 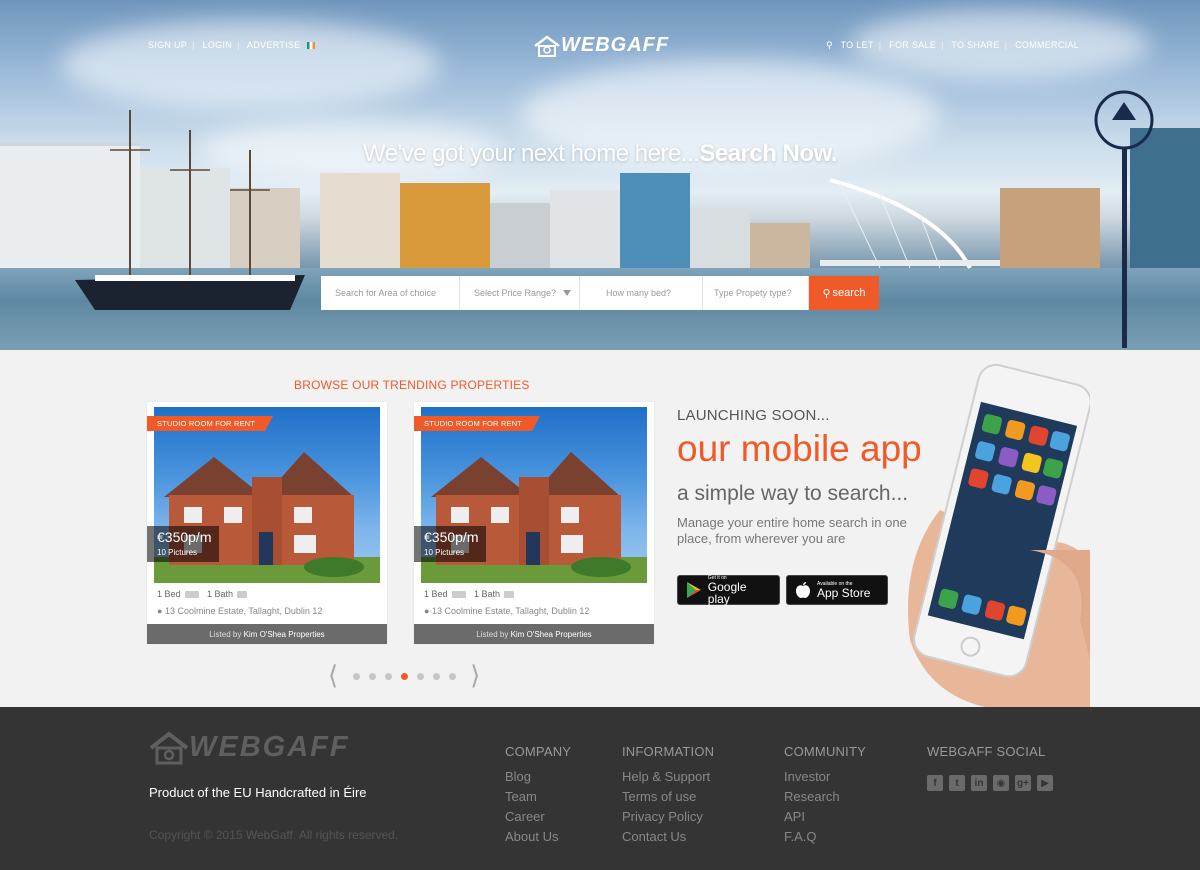 What do you see at coordinates (912, 45) in the screenshot?
I see `for-sale-link: FOR SALE` at bounding box center [912, 45].